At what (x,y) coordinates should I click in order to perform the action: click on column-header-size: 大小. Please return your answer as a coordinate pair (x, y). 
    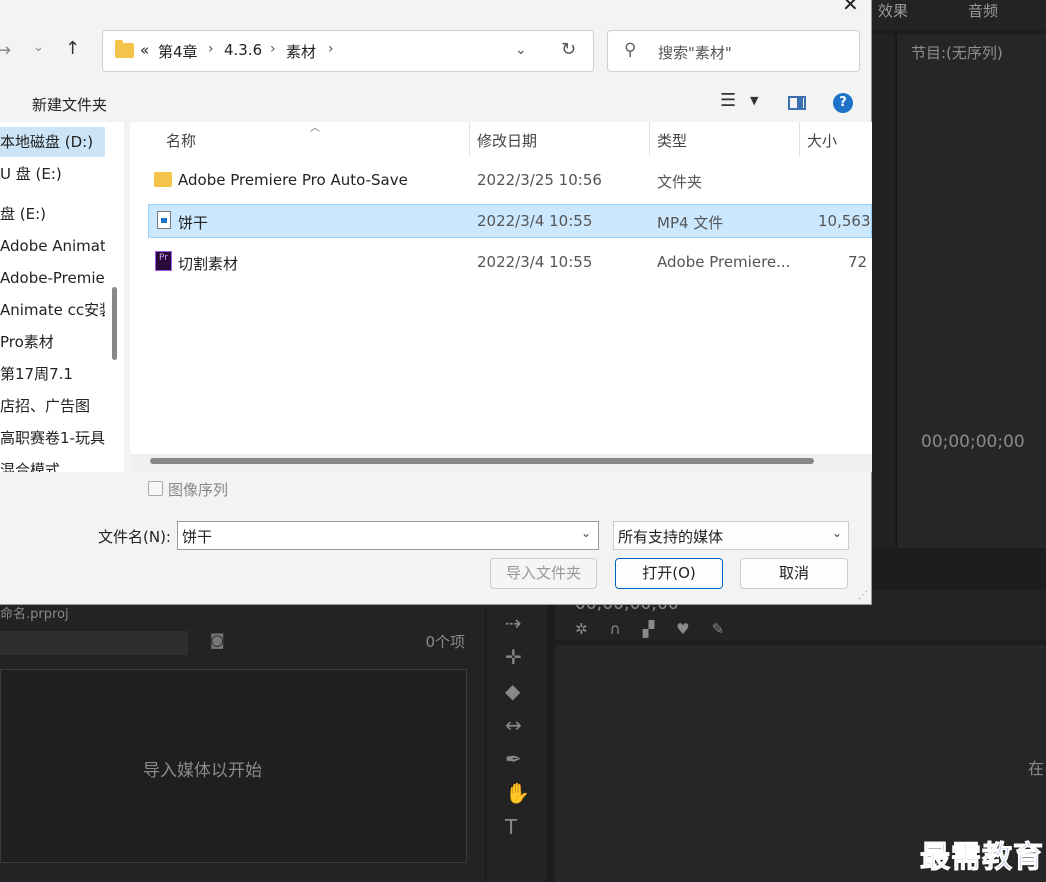
    Looking at the image, I should click on (822, 140).